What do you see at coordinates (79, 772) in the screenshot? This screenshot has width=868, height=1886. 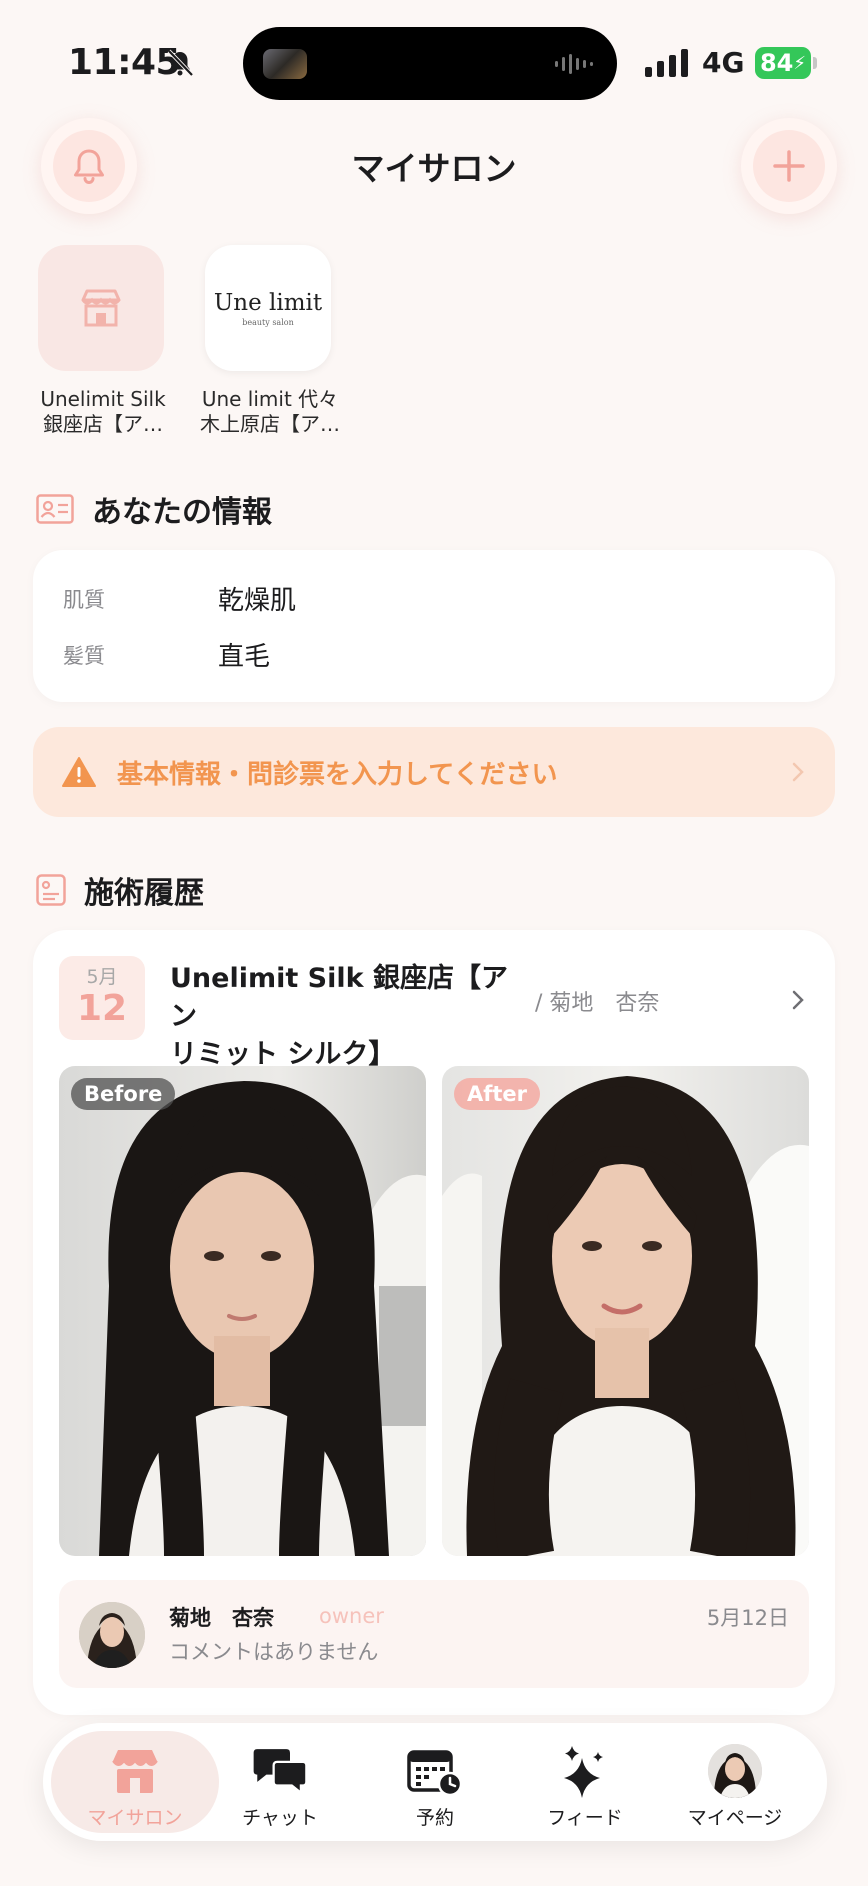 I see `warning-icon` at bounding box center [79, 772].